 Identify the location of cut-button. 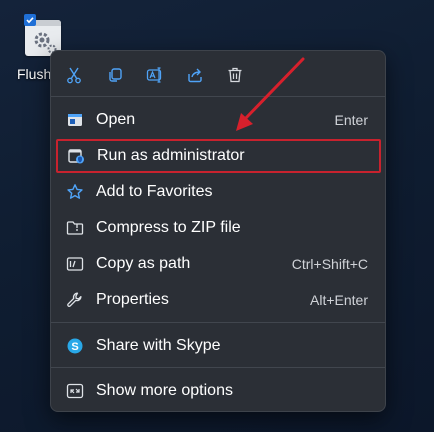
(74, 75).